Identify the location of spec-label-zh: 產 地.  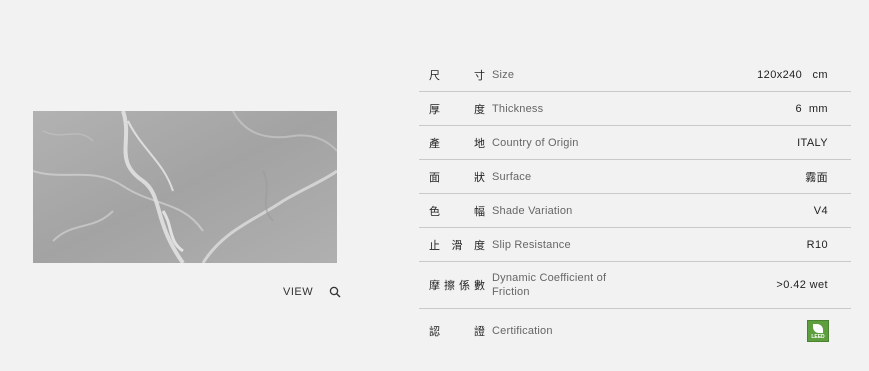
(457, 143).